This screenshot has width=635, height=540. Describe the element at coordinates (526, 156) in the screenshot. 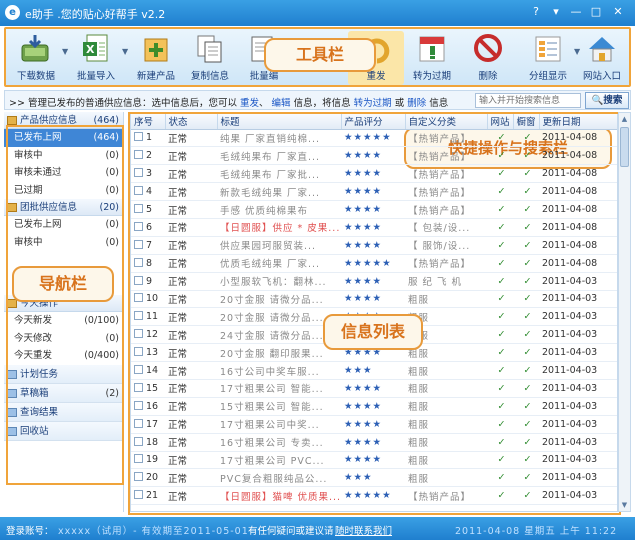

I see `showcase-check-cell: ✓` at that location.